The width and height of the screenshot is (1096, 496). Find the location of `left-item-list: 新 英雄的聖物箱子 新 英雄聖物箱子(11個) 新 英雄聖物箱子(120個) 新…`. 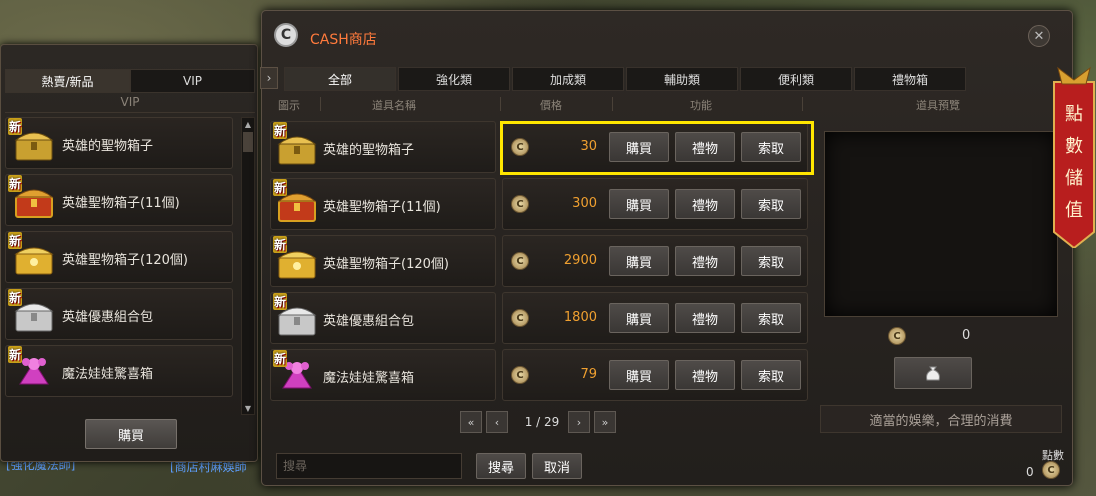

left-item-list: 新 英雄的聖物箱子 新 英雄聖物箱子(11個) 新 英雄聖物箱子(120個) 新… is located at coordinates (121, 267).